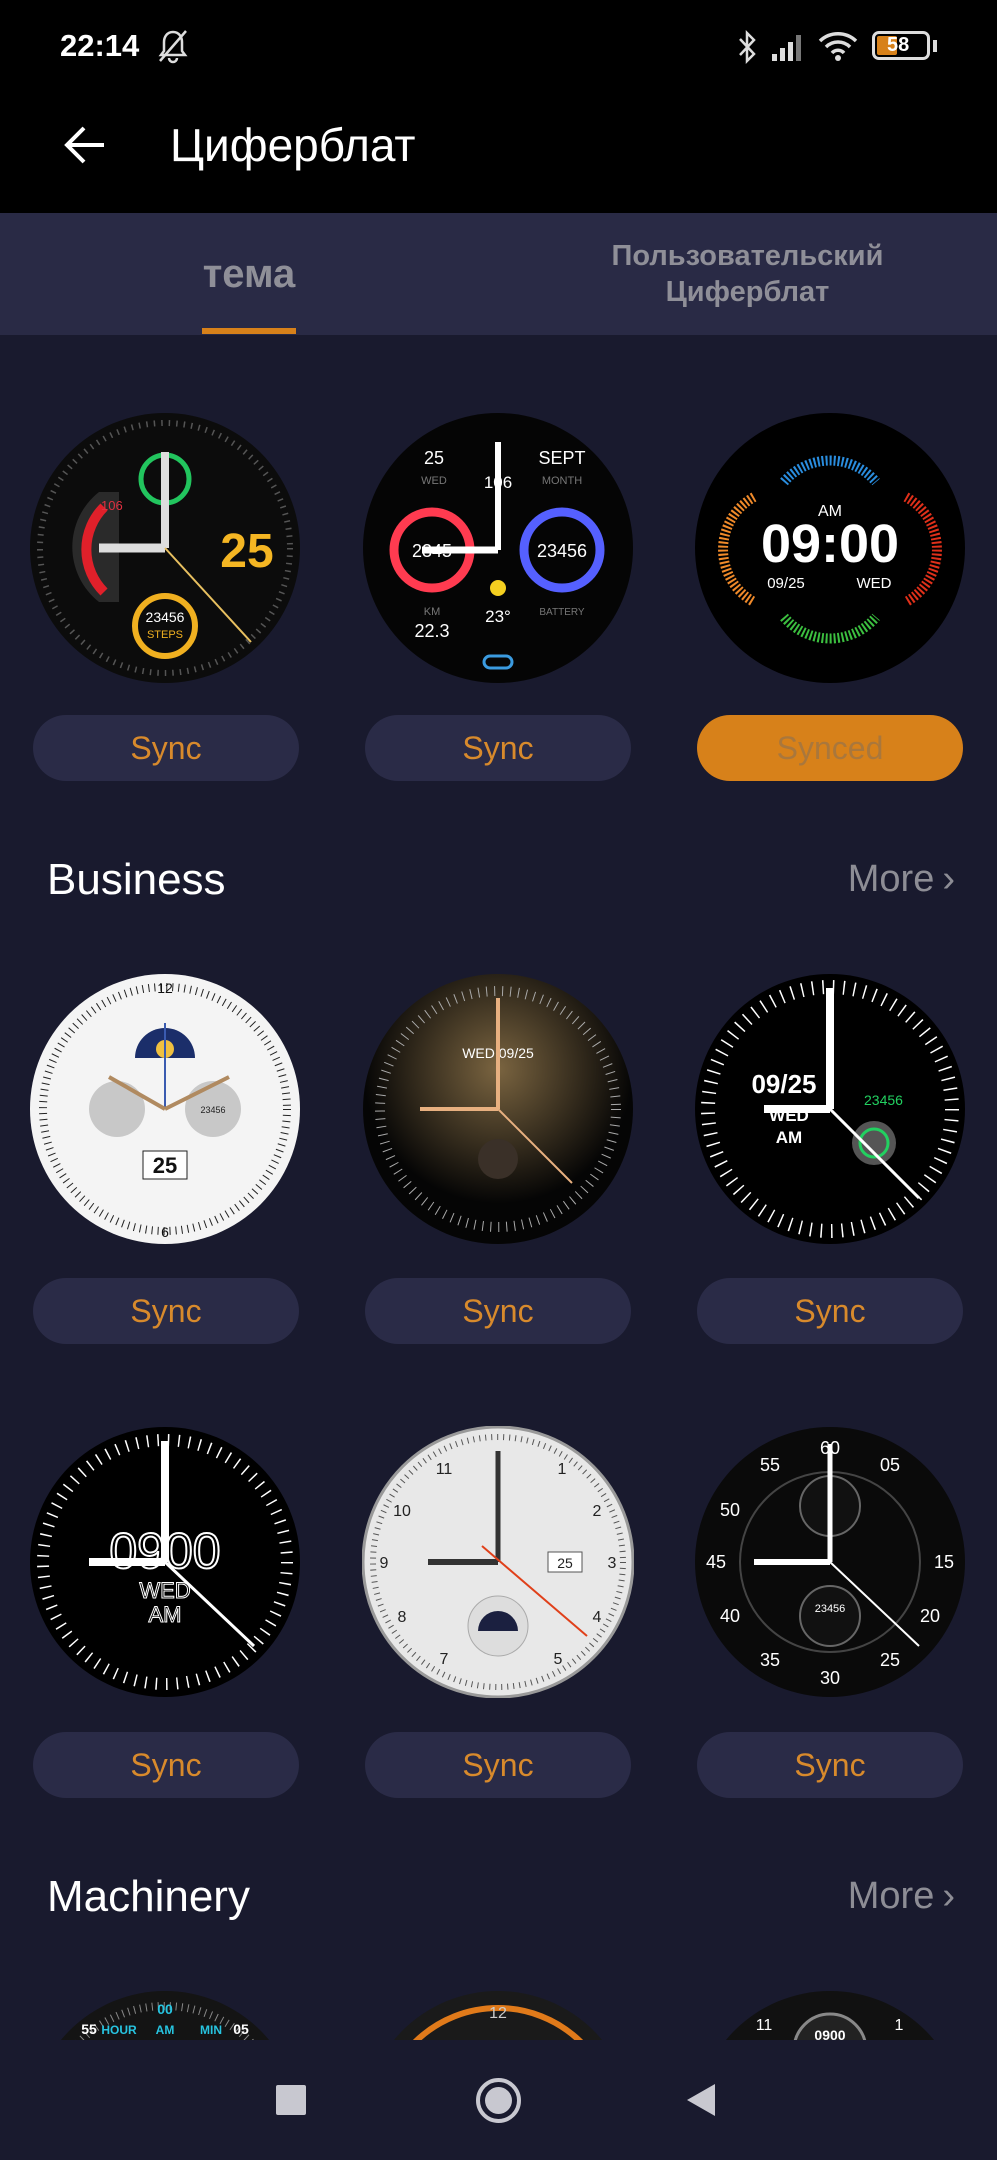  I want to click on svg-text: 23°, so click(498, 616).